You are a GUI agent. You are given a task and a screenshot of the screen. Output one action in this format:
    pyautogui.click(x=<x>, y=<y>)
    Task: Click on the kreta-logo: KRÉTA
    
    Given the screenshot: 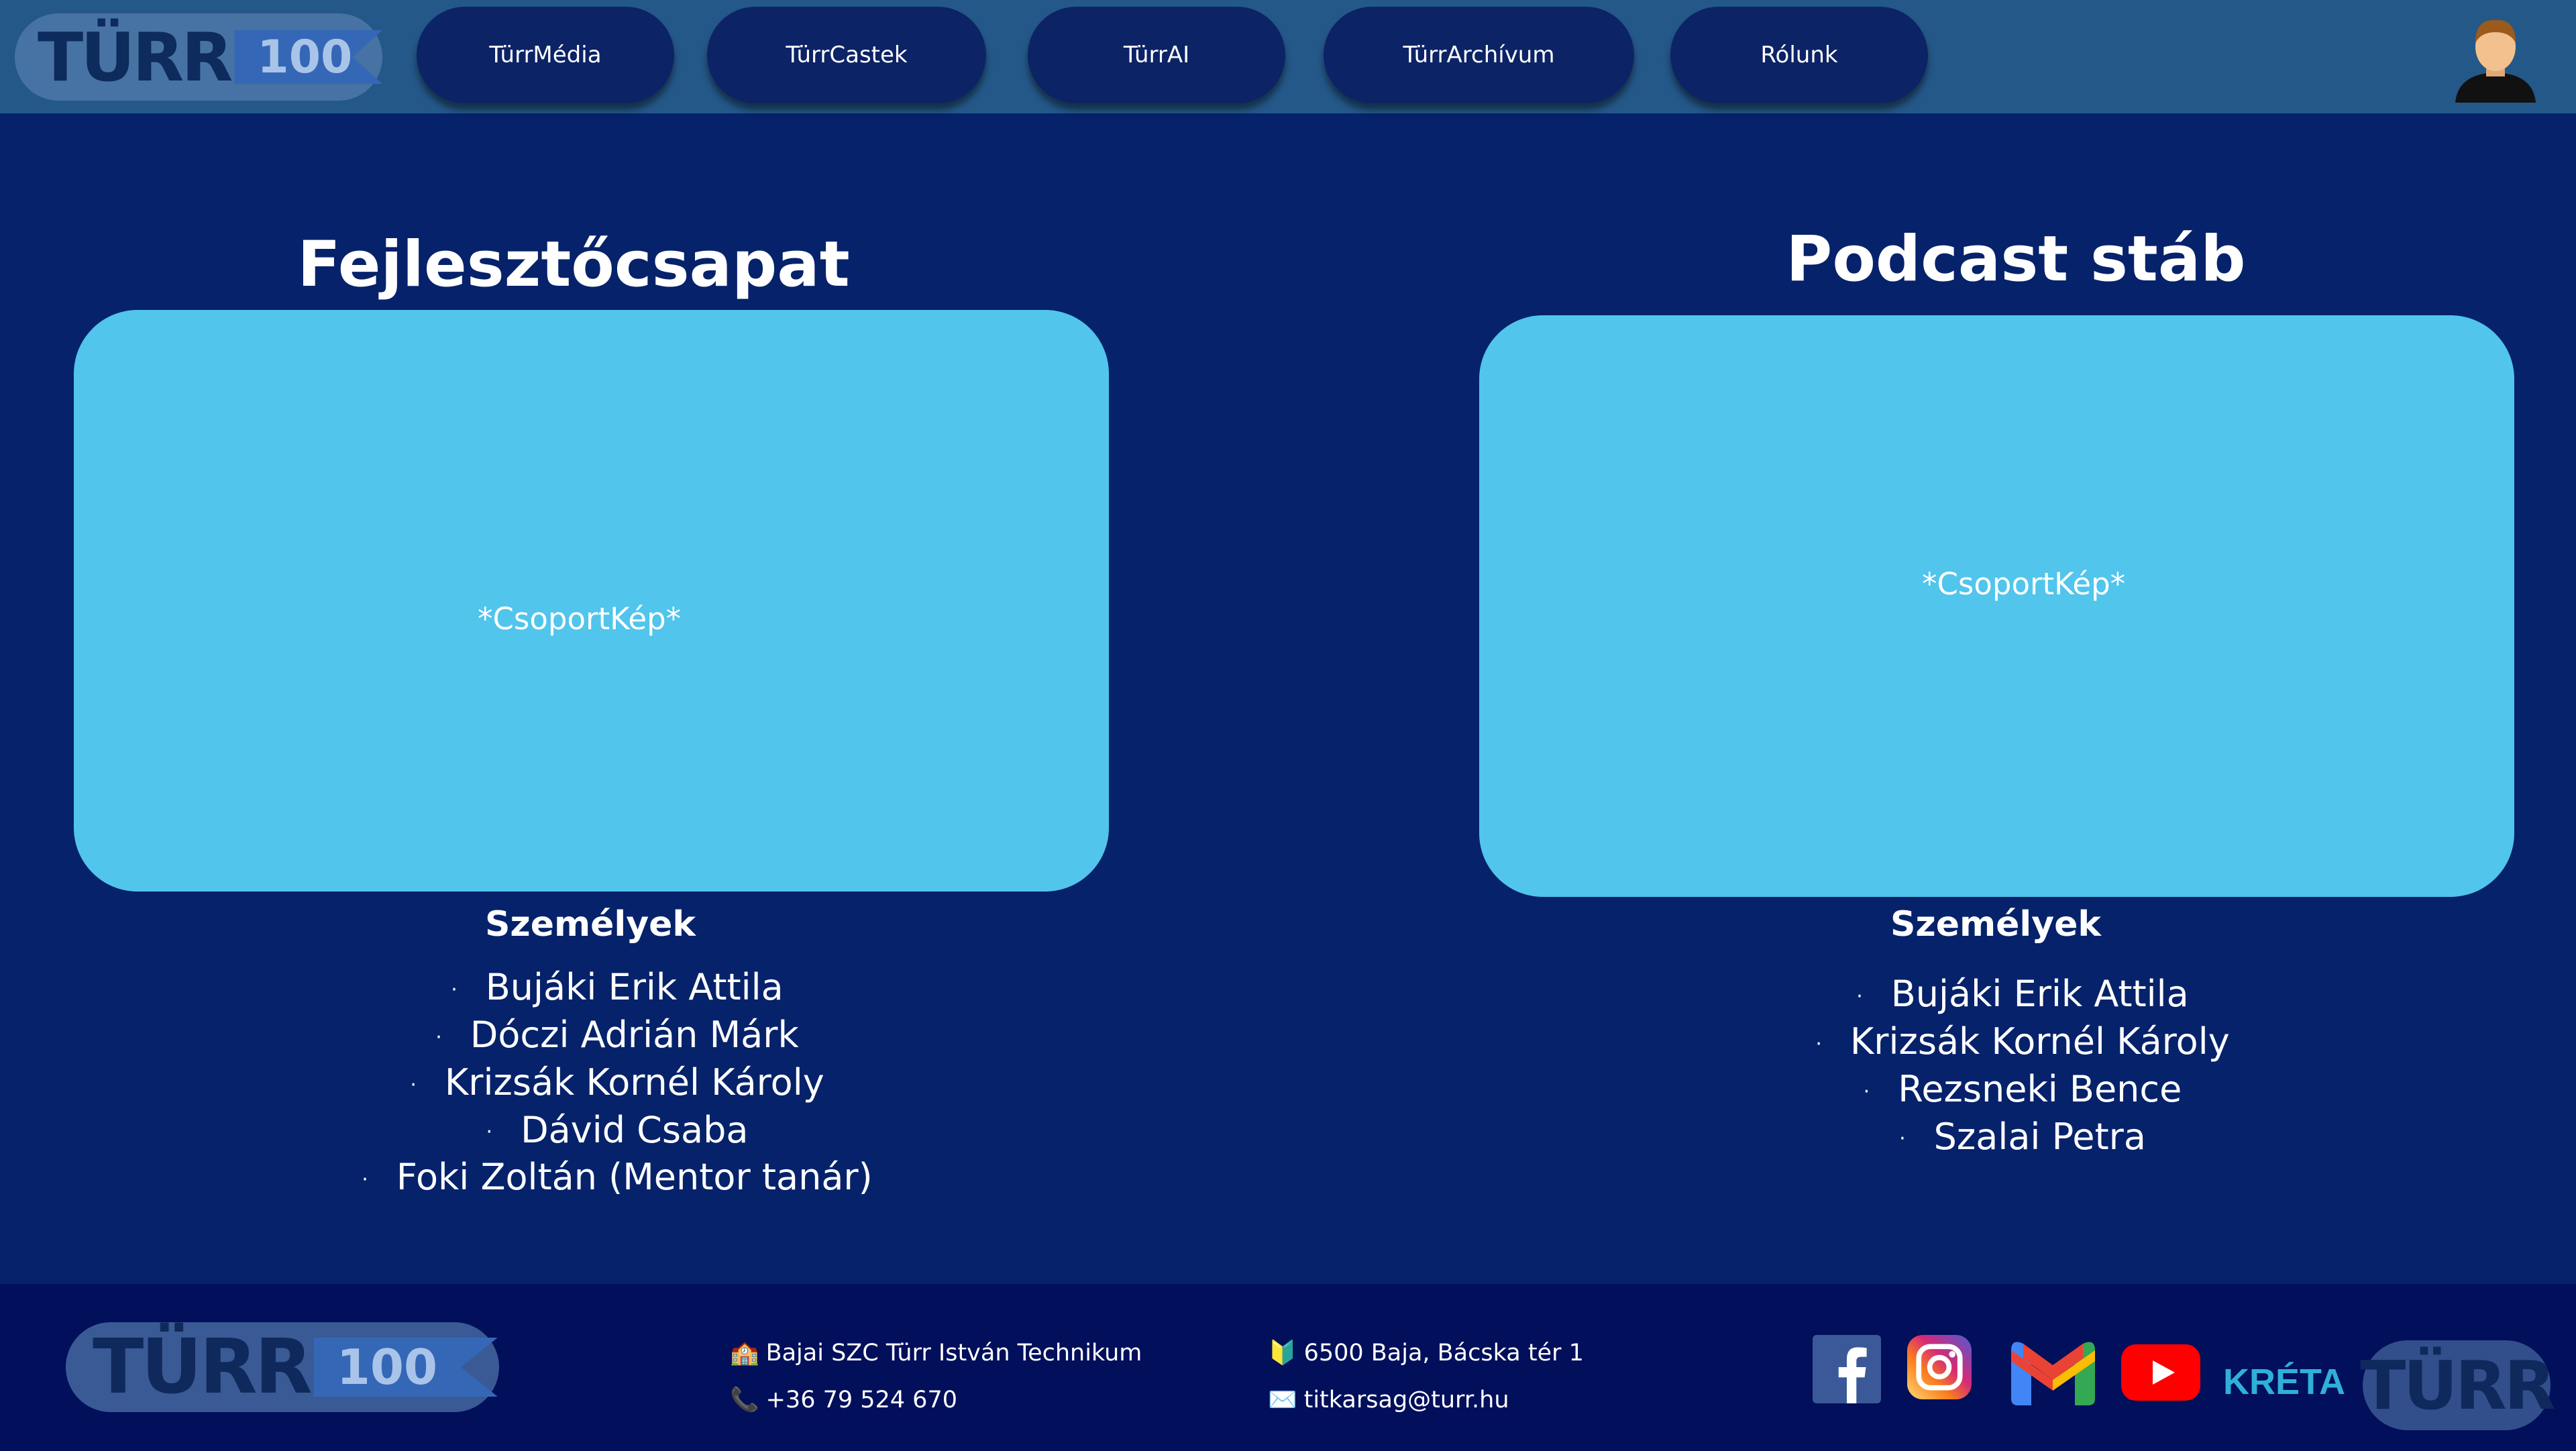 What is the action you would take?
    pyautogui.click(x=2284, y=1381)
    